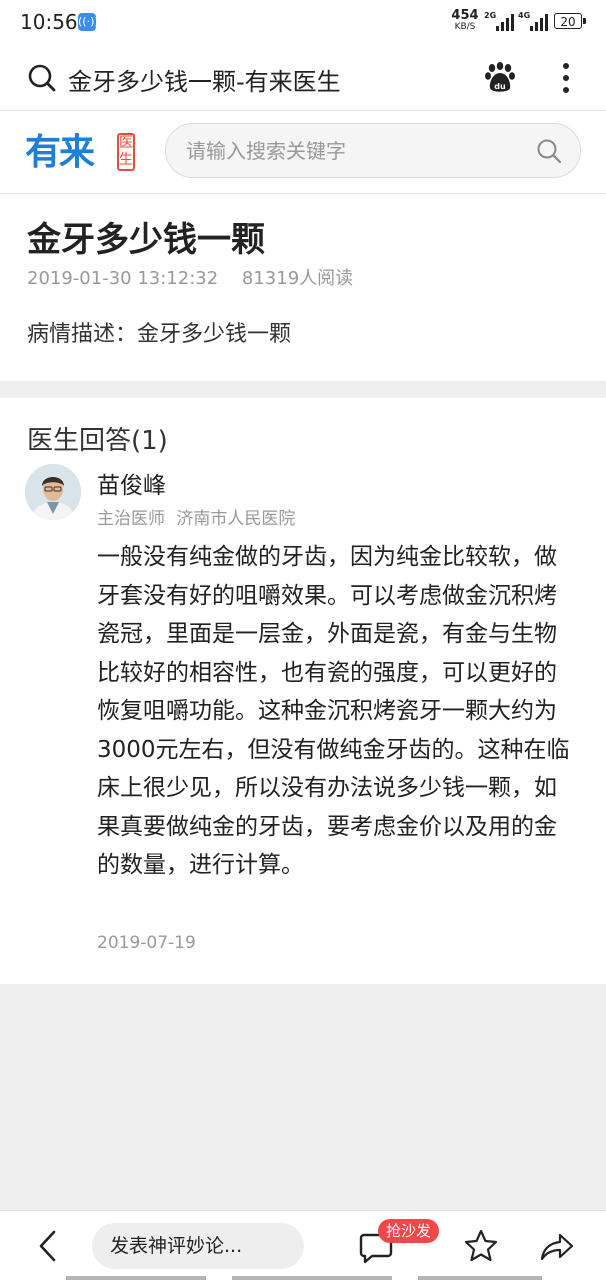 This screenshot has width=606, height=1281. What do you see at coordinates (146, 943) in the screenshot?
I see `answer-date: 2019-07-19` at bounding box center [146, 943].